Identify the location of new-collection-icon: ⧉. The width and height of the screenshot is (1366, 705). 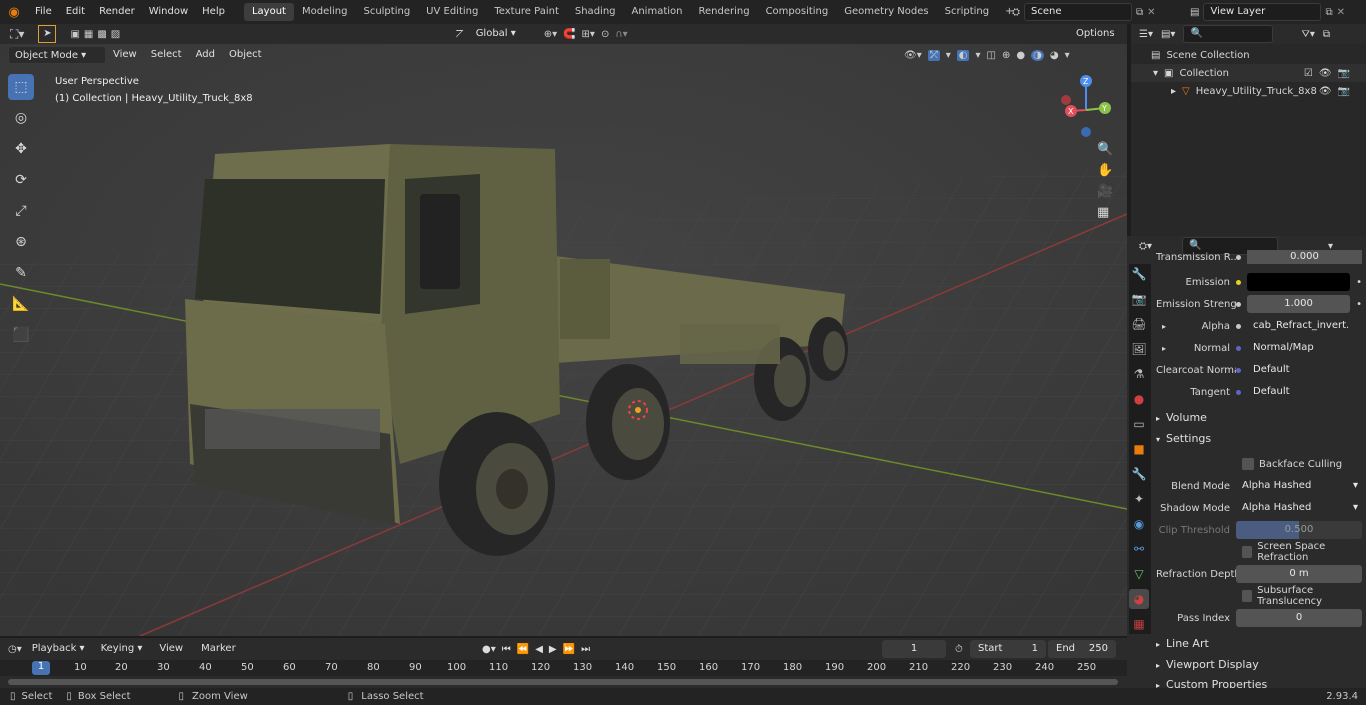
(1326, 34).